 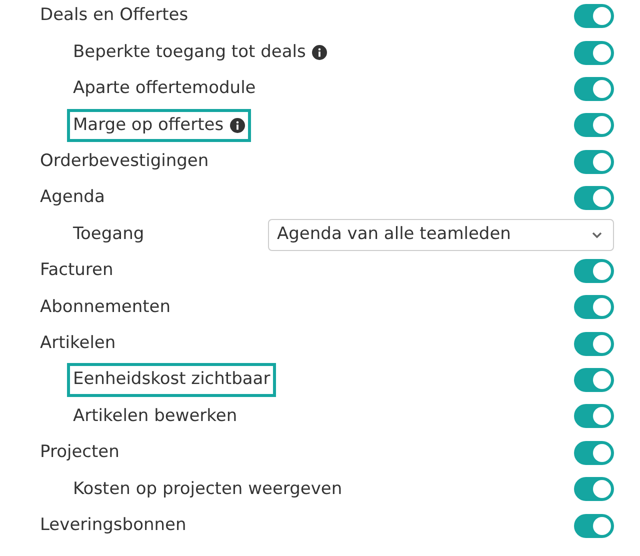 I want to click on setting-label: Aparte offertemodule, so click(x=164, y=88).